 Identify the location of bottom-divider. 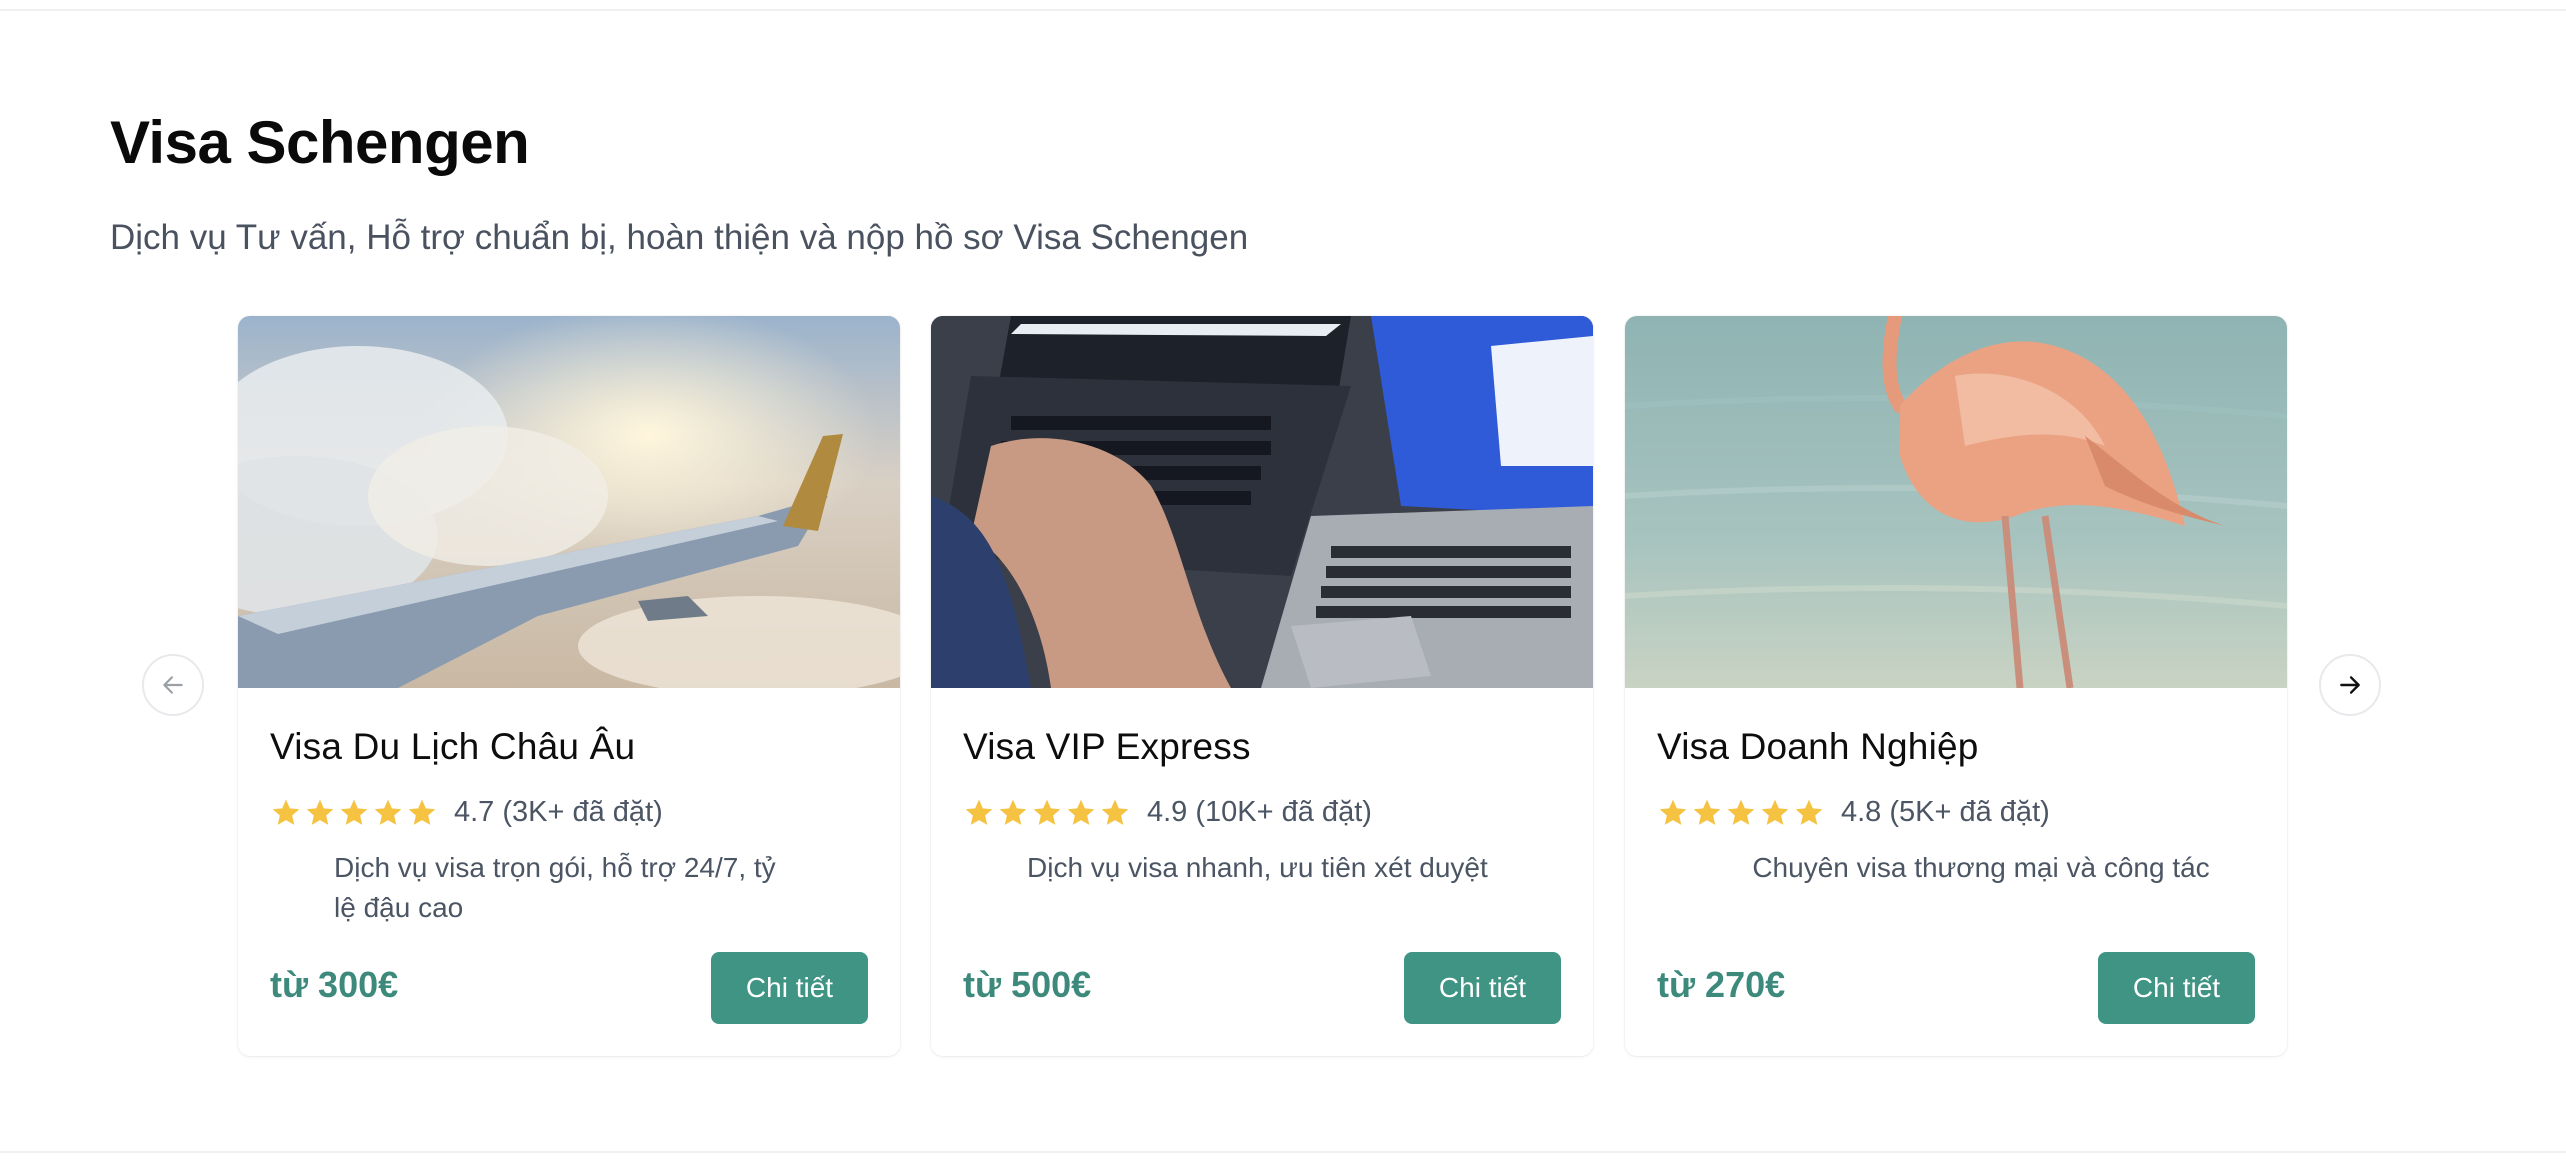
(1283, 1152).